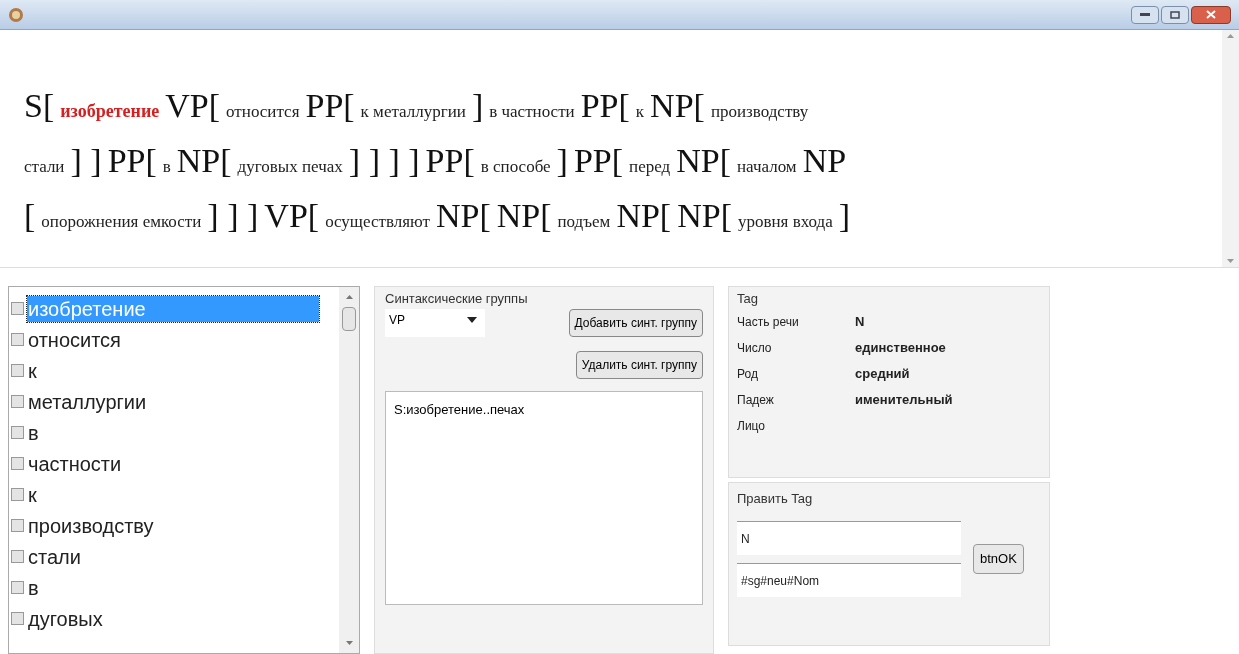 Image resolution: width=1239 pixels, height=654 pixels. Describe the element at coordinates (860, 322) in the screenshot. I see `property-value: N` at that location.